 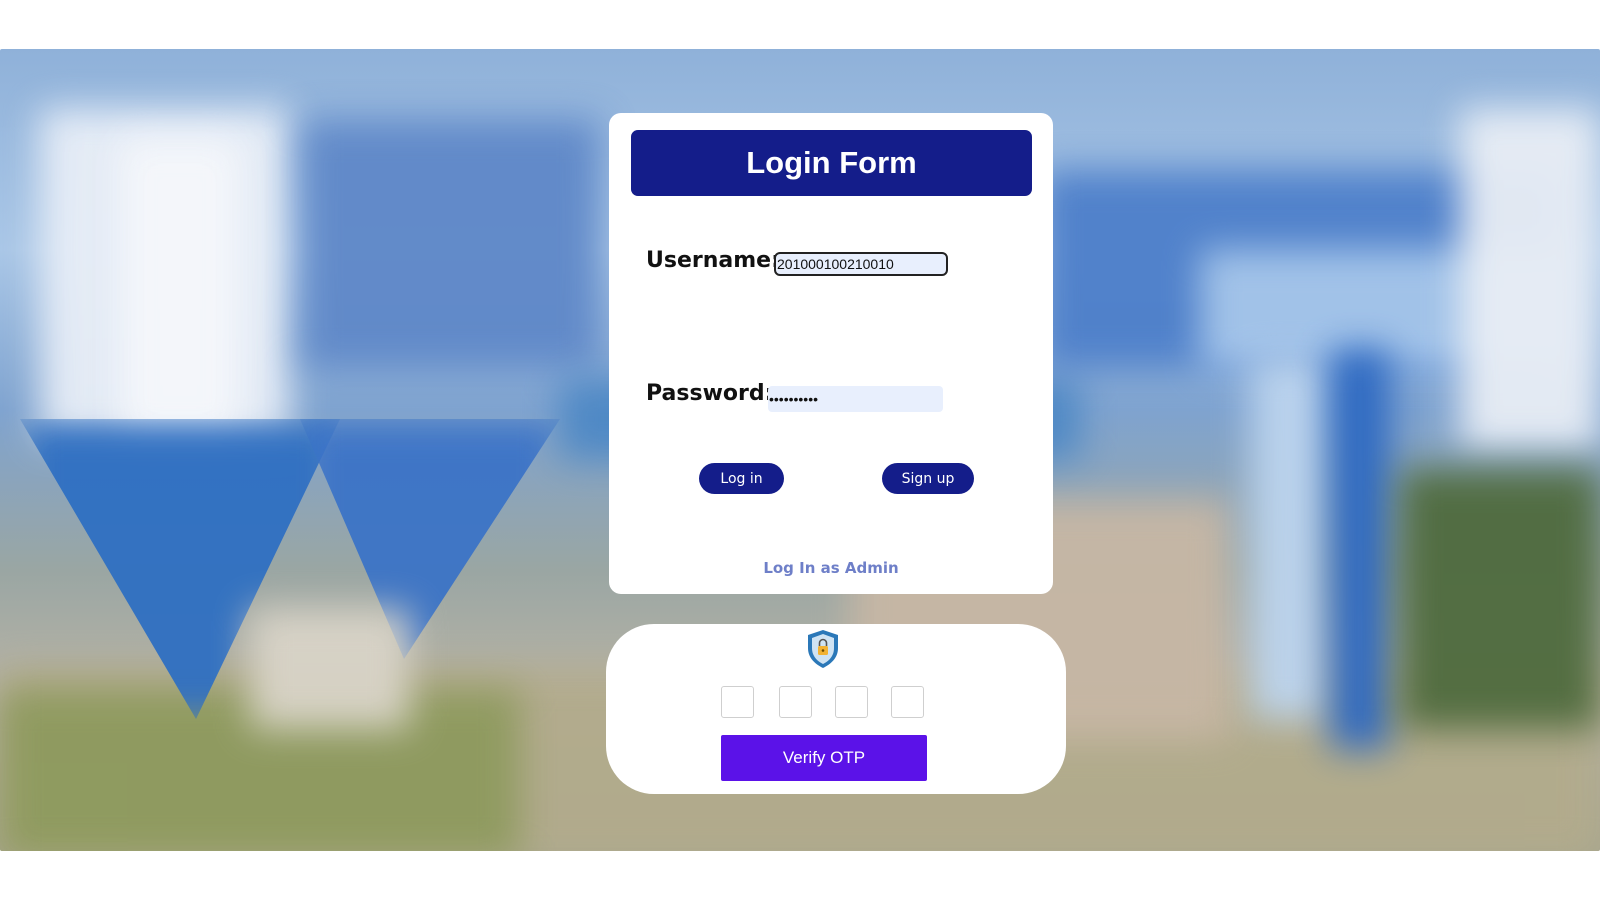 What do you see at coordinates (831, 163) in the screenshot?
I see `login-form-title: Login Form` at bounding box center [831, 163].